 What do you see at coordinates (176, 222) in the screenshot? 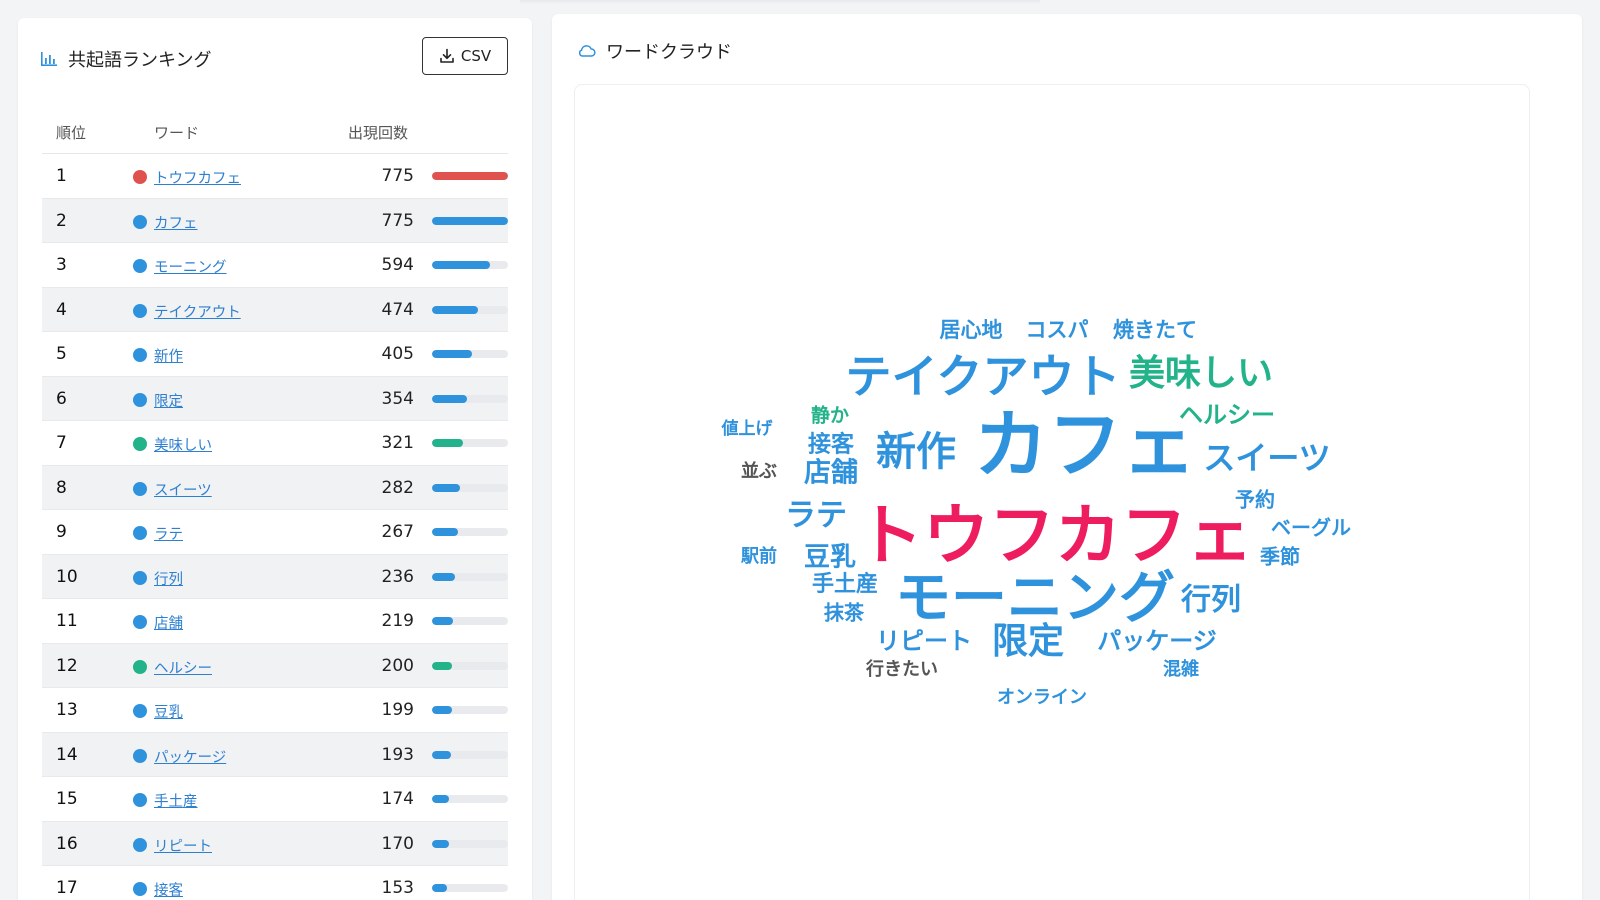
I see `row-word-link: カフェ` at bounding box center [176, 222].